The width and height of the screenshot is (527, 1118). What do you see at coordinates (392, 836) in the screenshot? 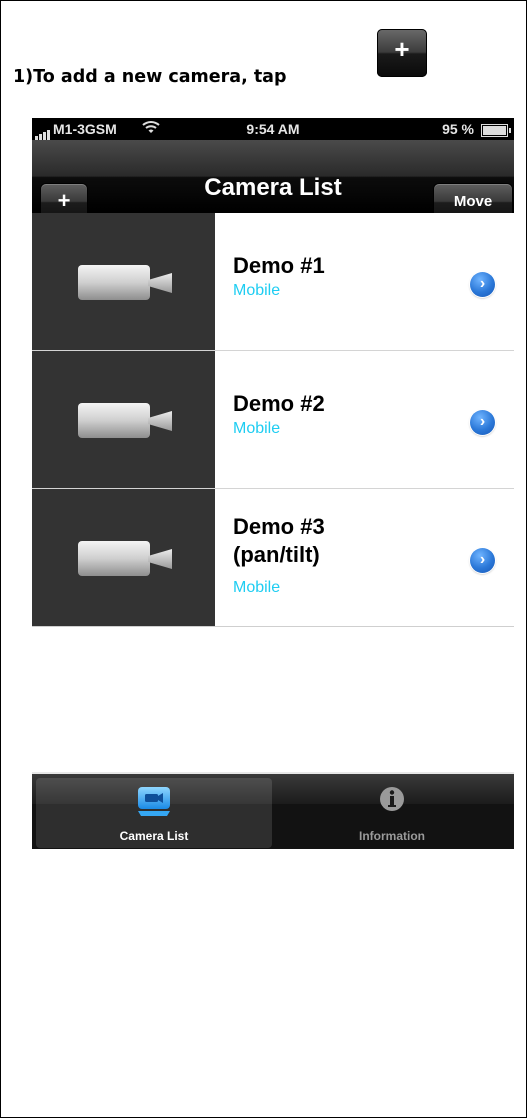
I see `tab-label: Information` at bounding box center [392, 836].